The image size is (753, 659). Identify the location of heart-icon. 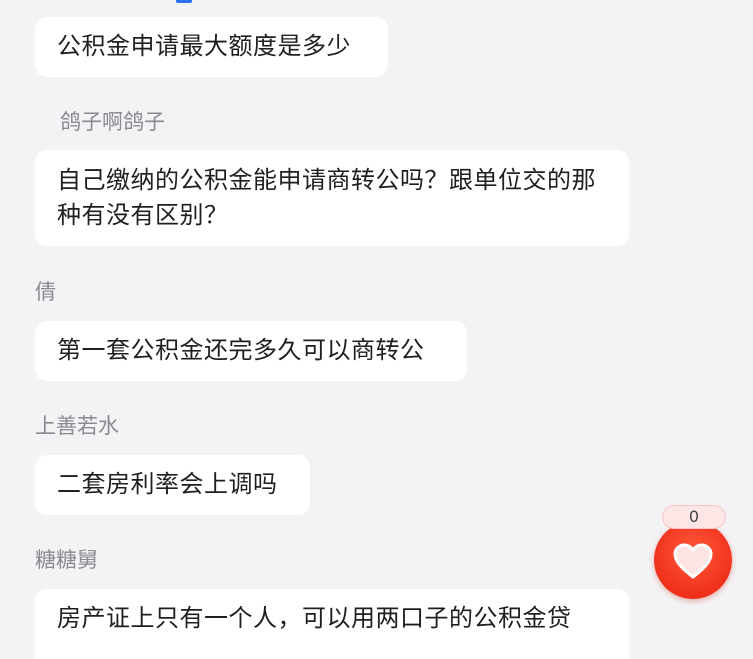
(693, 561).